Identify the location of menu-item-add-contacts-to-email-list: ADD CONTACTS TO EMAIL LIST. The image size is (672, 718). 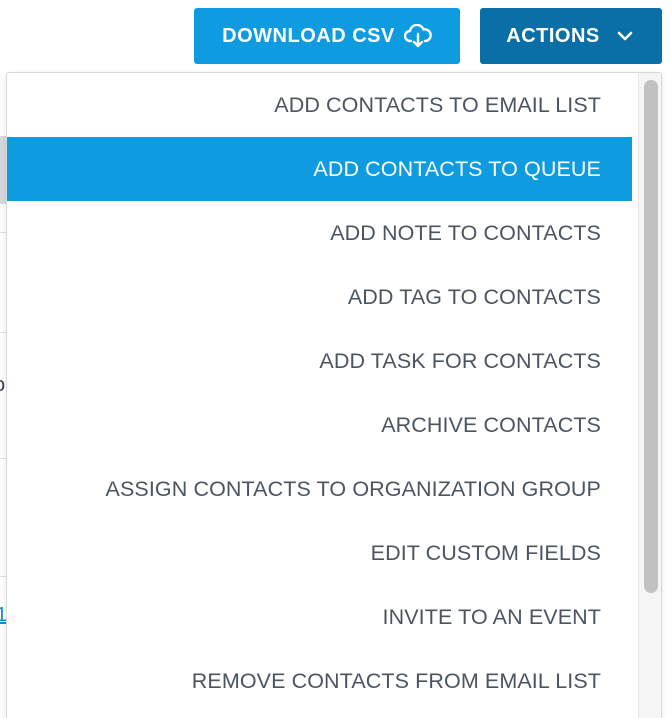
(319, 105).